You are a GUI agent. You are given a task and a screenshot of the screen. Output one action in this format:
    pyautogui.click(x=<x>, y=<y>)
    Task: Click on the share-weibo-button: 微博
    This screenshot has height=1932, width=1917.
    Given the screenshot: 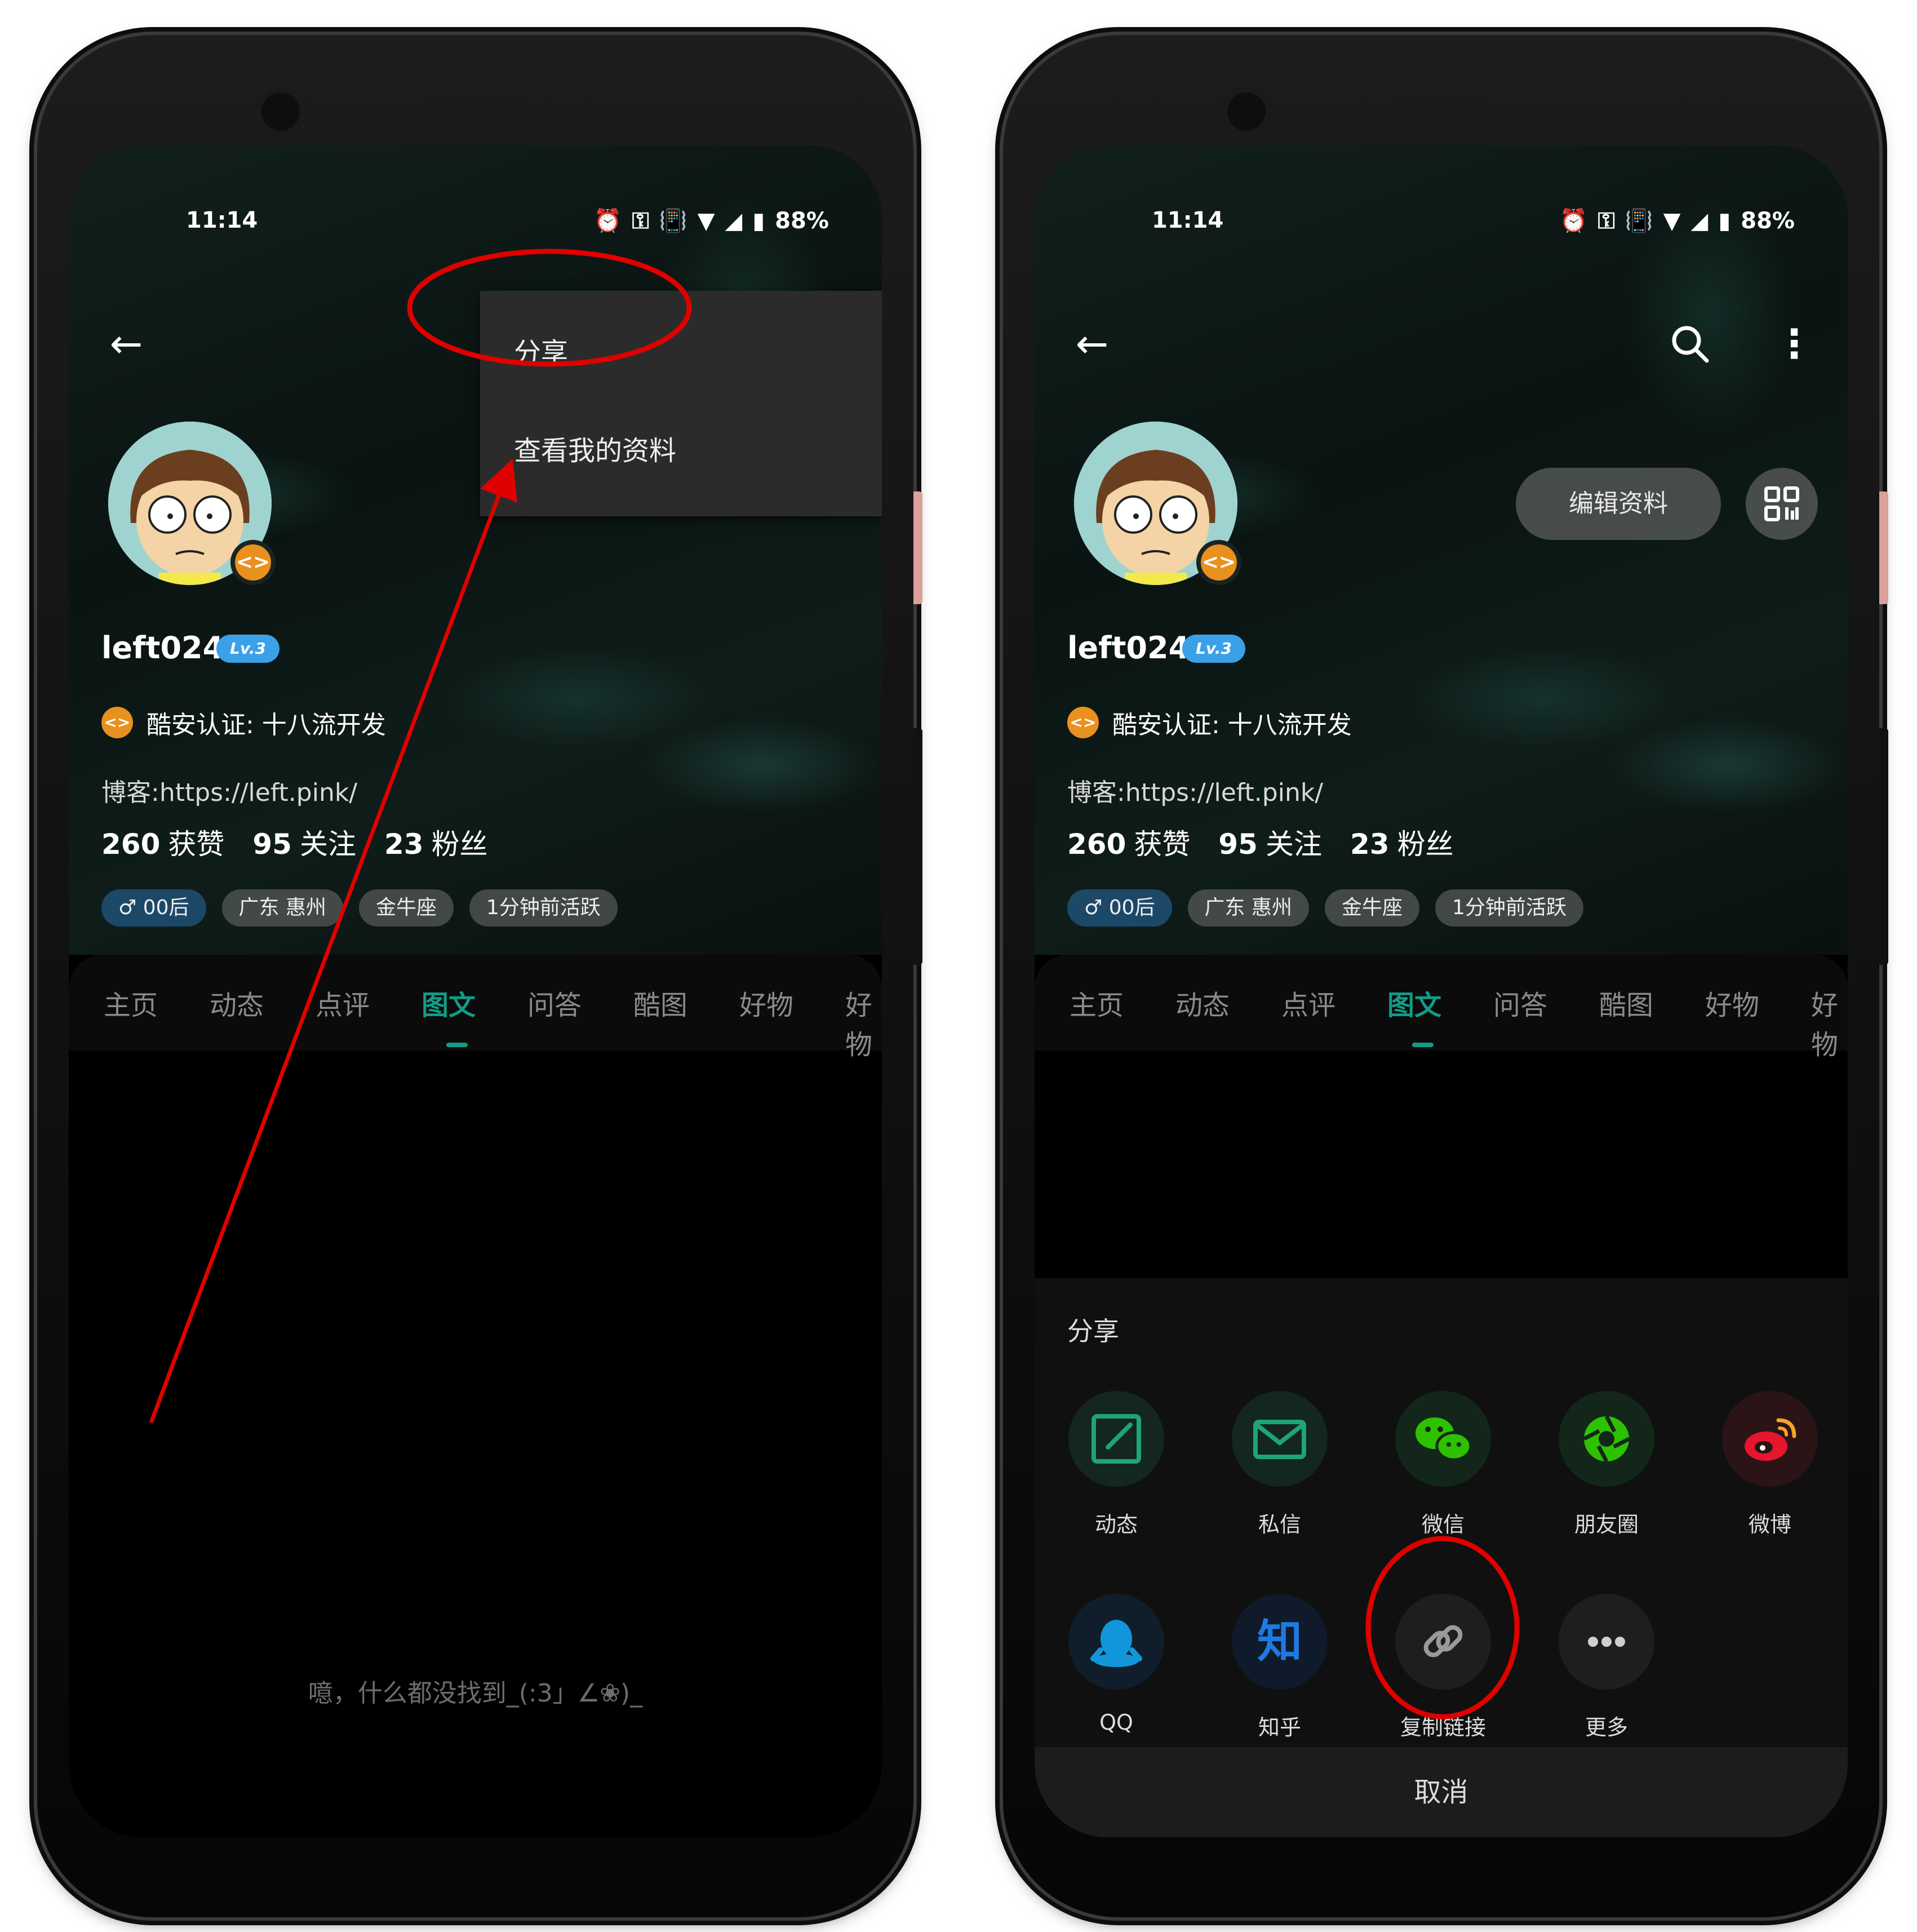 What is the action you would take?
    pyautogui.click(x=1770, y=1464)
    